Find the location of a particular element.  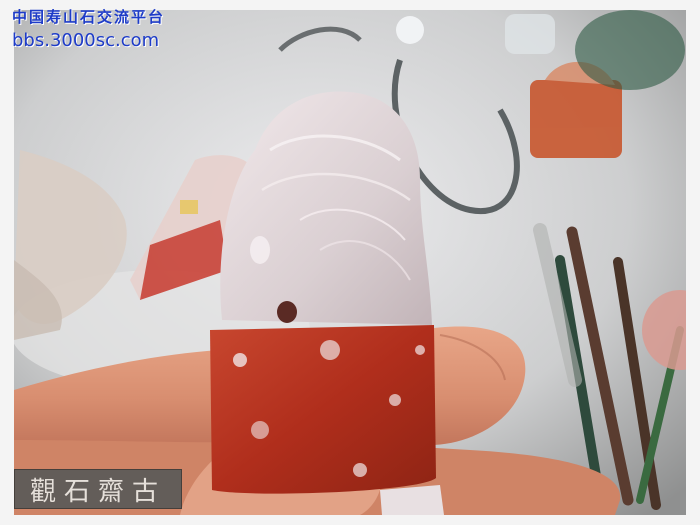

stamp-text: 觀石齋古 is located at coordinates (97, 491).